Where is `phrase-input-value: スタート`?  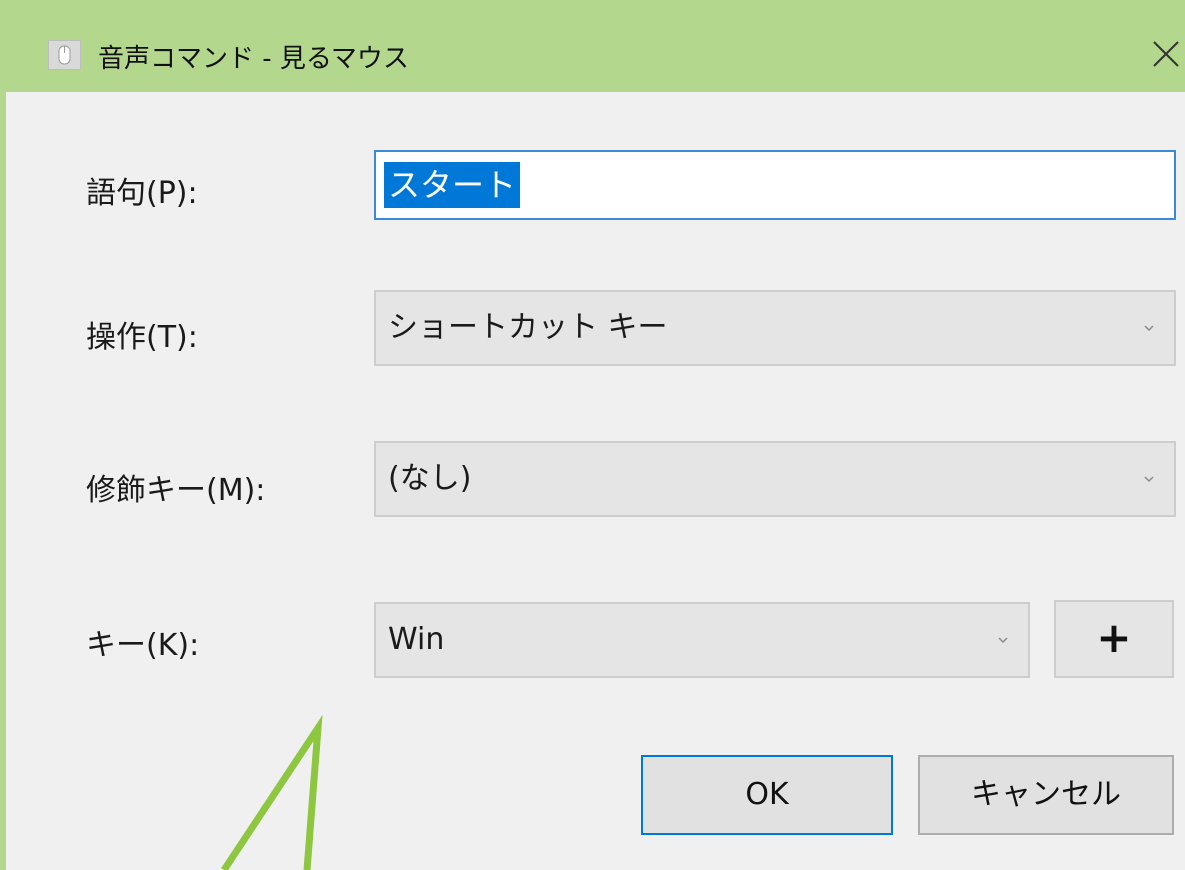 phrase-input-value: スタート is located at coordinates (452, 185).